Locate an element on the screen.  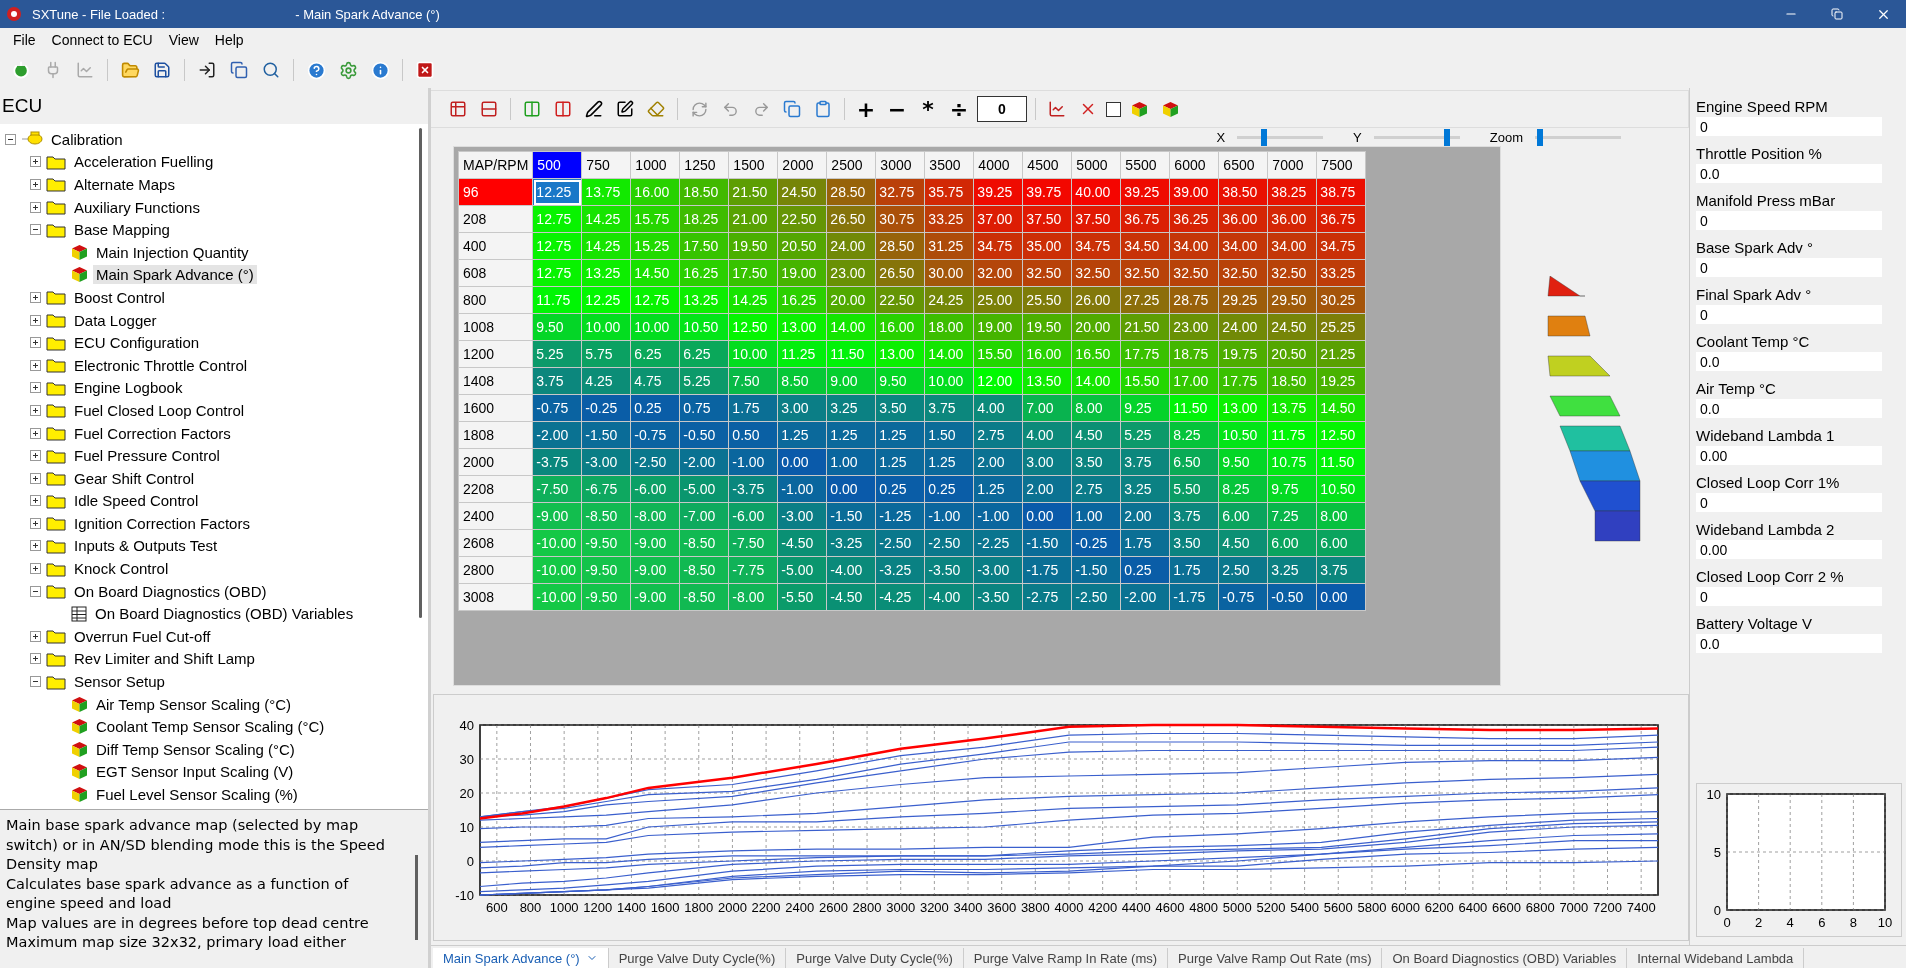
tick-label: 6800 is located at coordinates (1540, 907).